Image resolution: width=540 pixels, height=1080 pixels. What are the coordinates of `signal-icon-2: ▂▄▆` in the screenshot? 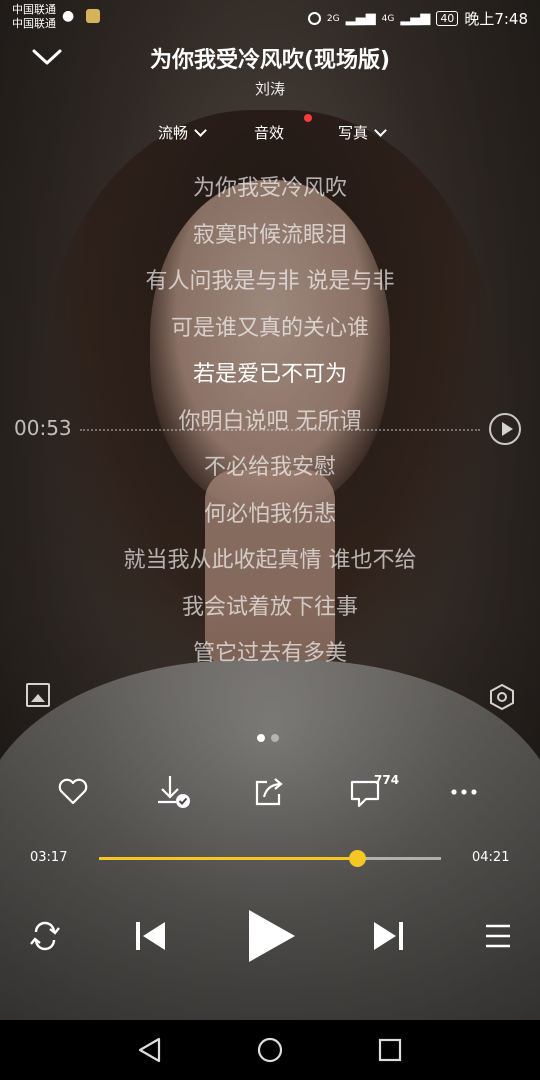 It's located at (415, 18).